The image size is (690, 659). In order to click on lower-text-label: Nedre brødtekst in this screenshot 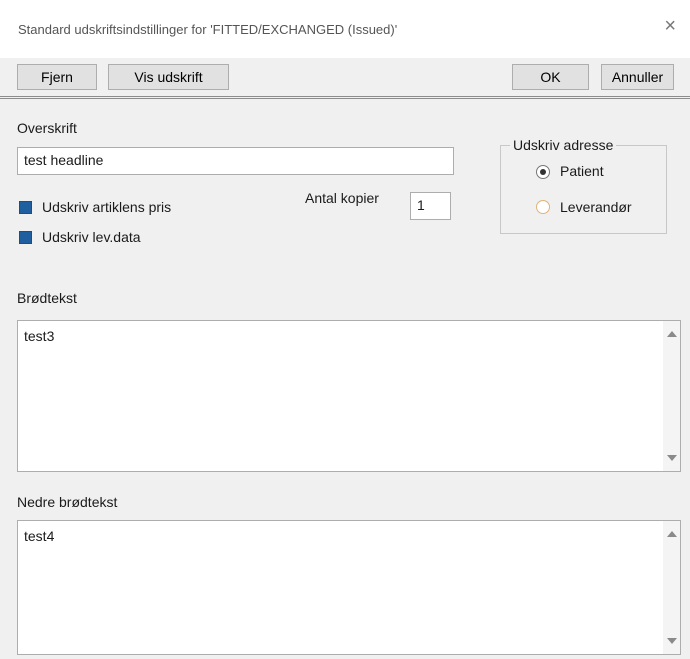, I will do `click(67, 502)`.